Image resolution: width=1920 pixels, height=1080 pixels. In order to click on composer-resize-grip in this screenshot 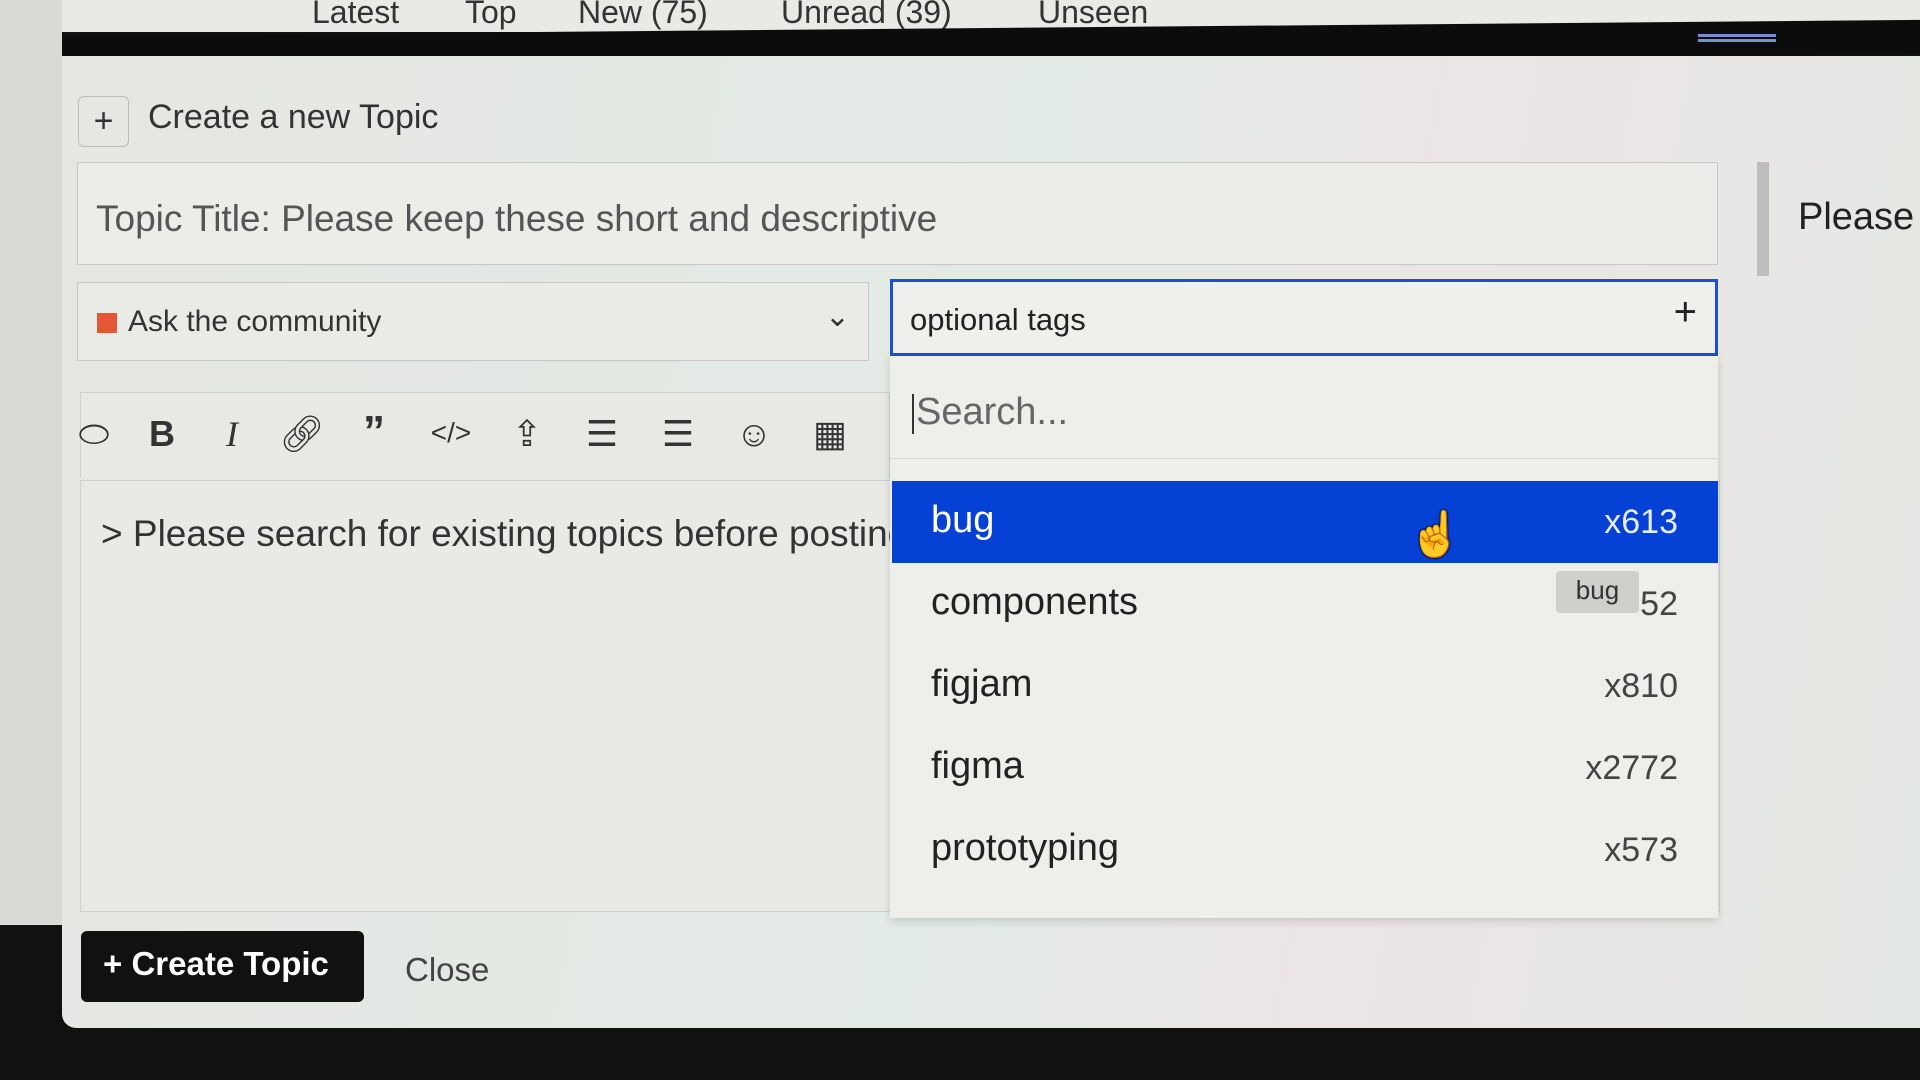, I will do `click(1737, 38)`.